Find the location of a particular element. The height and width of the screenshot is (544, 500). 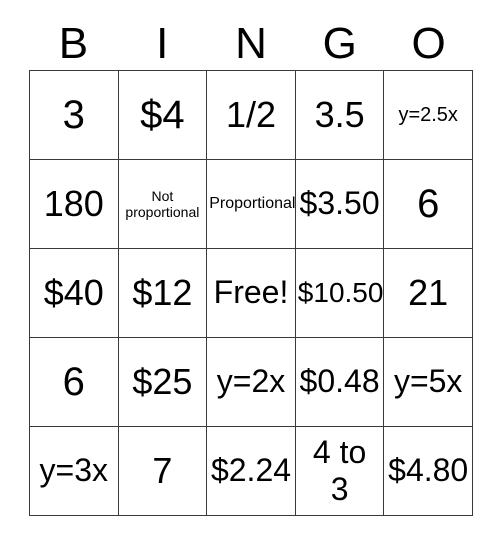

bingo-cell-i1: $4 is located at coordinates (163, 115).